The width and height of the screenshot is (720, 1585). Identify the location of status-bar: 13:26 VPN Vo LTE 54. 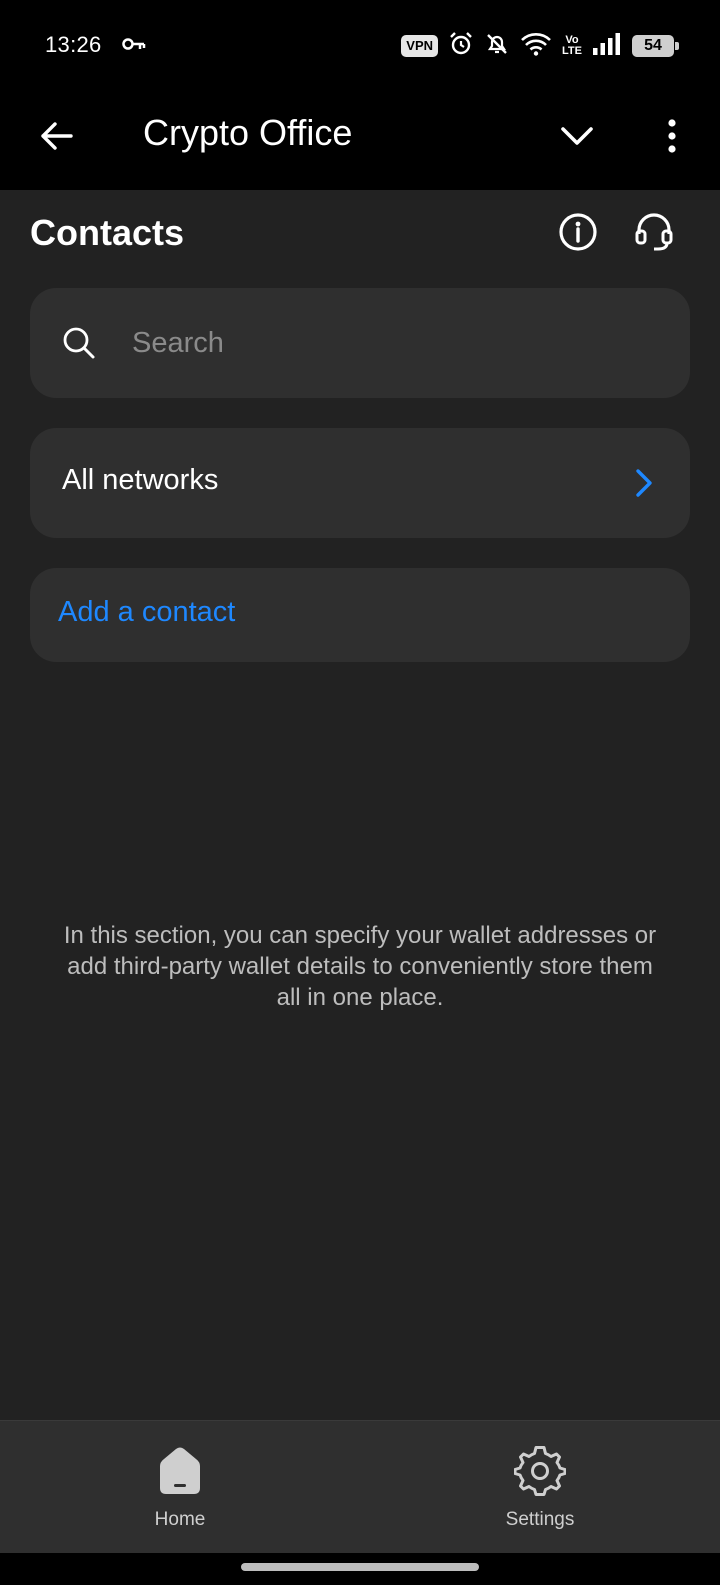
(360, 46).